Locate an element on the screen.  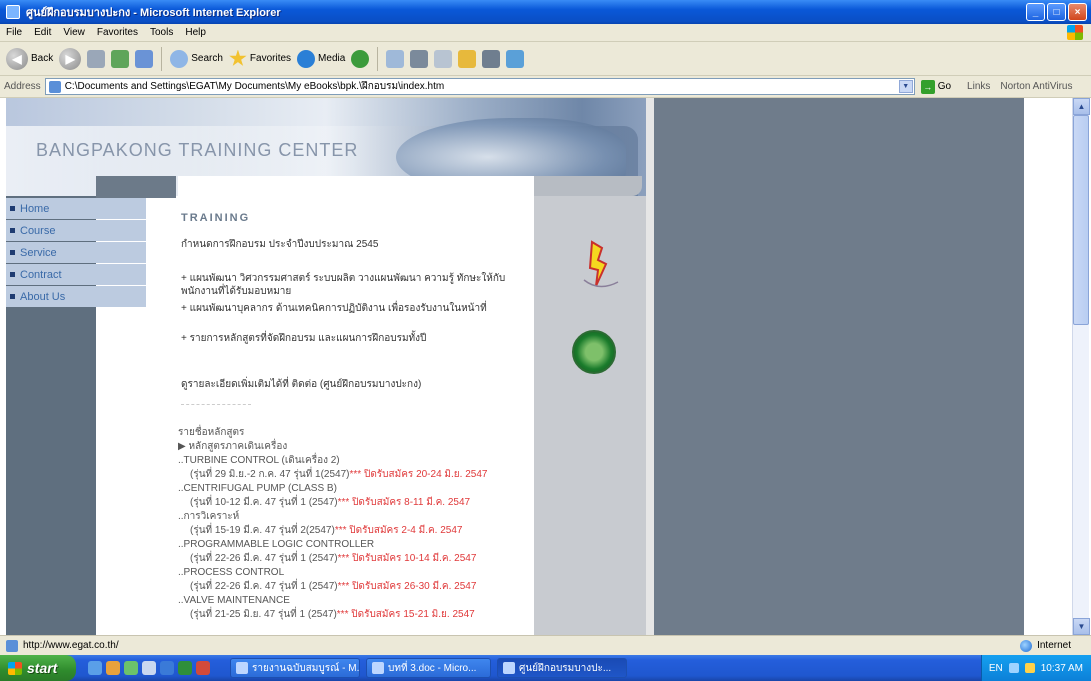
nav-item-contract: Contract is located at coordinates (76, 274).